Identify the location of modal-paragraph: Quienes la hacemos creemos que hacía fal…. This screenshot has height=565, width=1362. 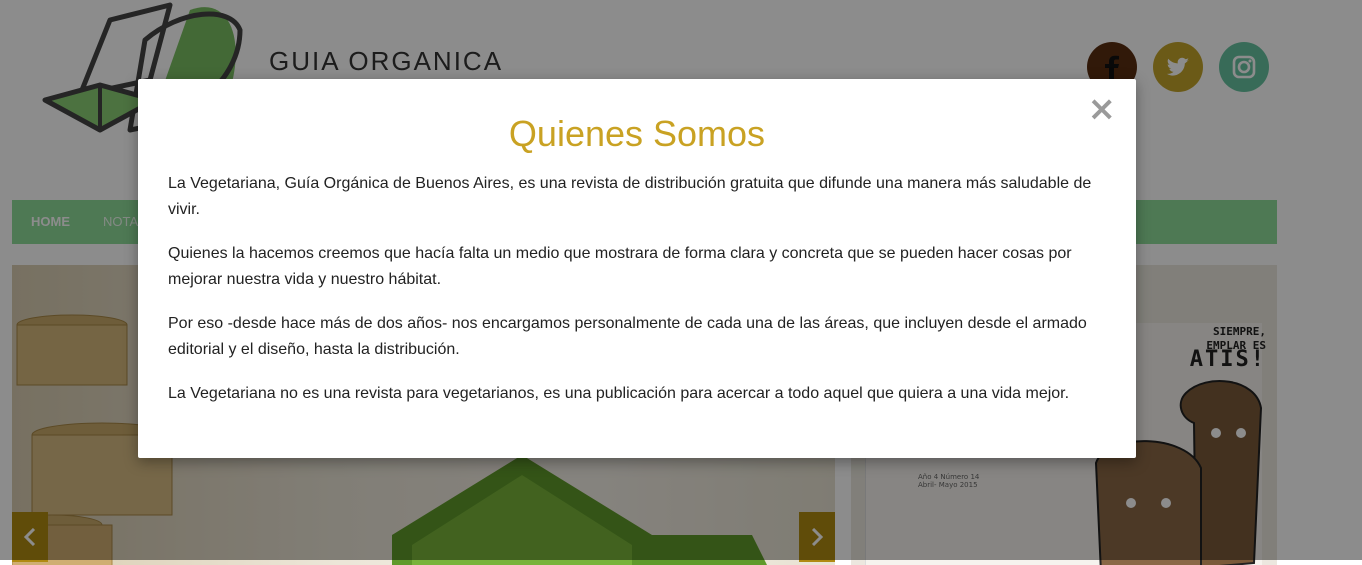
(620, 266).